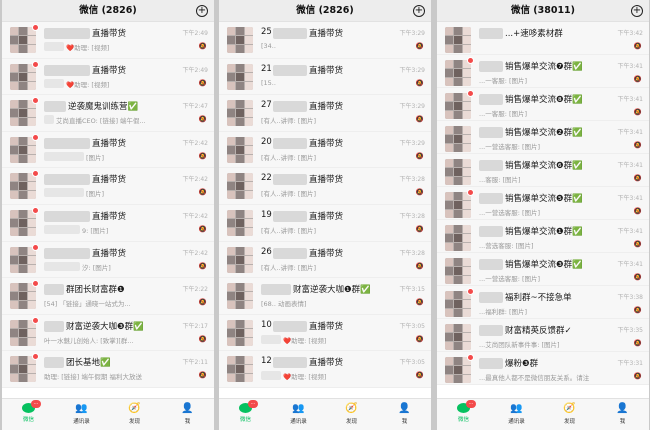  I want to click on chat-row: 财富逆袭大咖❶群✅ [68.. 动画表情] 下午3:15 🔕, so click(325, 296).